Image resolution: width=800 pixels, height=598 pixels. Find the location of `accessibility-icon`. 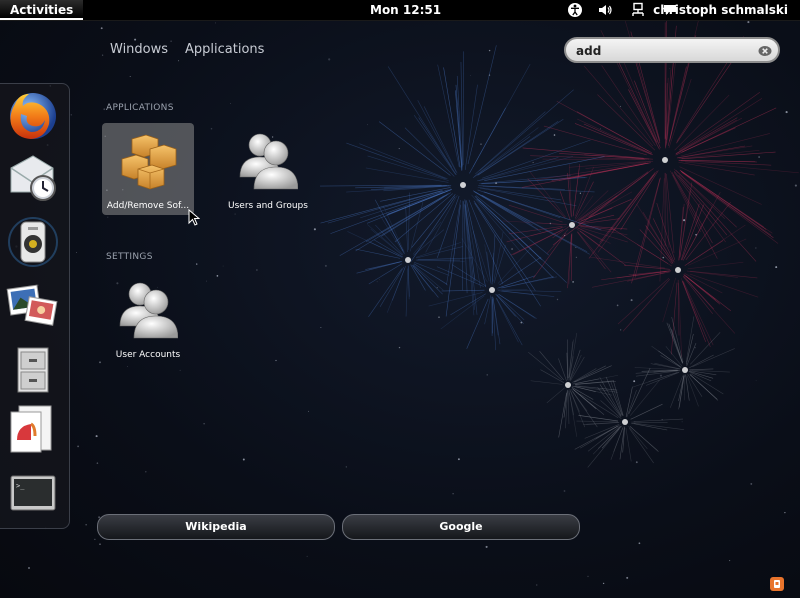

accessibility-icon is located at coordinates (575, 10).